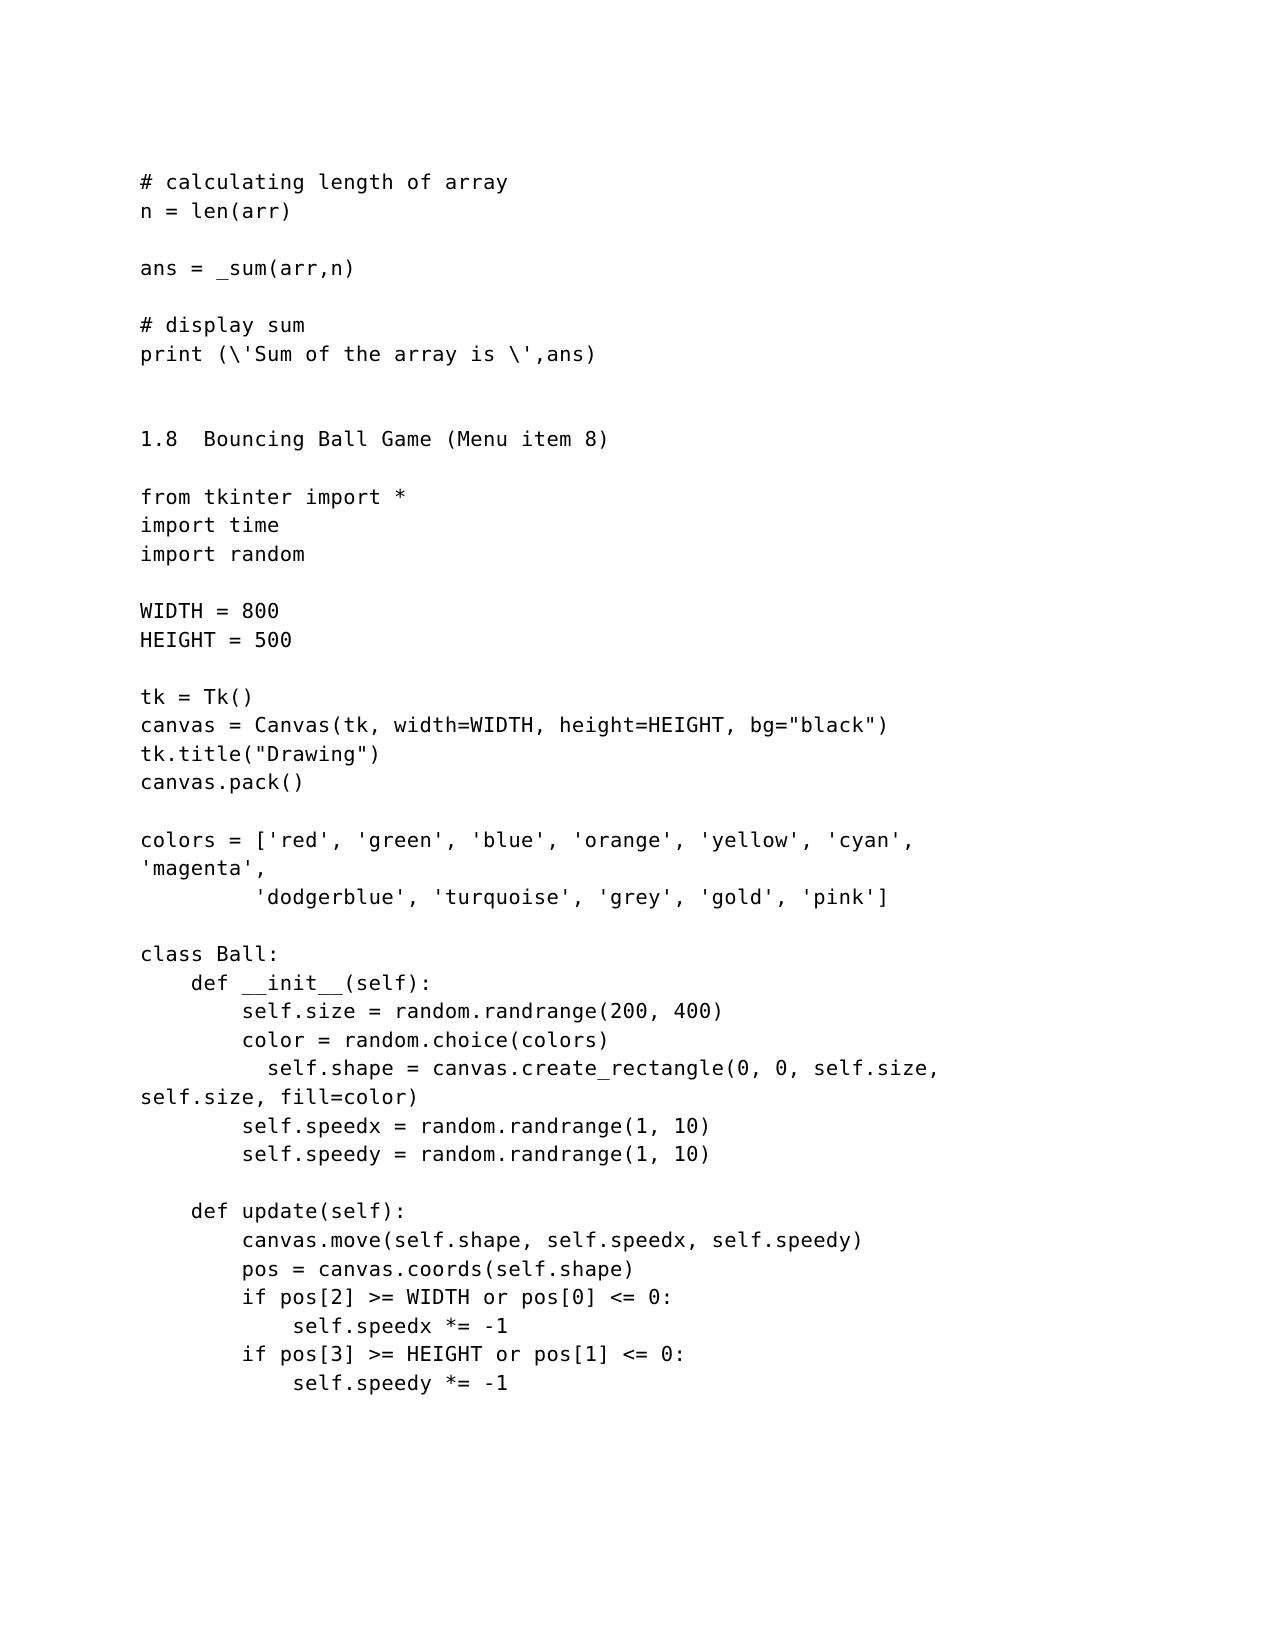  What do you see at coordinates (248, 267) in the screenshot?
I see `code-line: ans = _sum(arr,n)` at bounding box center [248, 267].